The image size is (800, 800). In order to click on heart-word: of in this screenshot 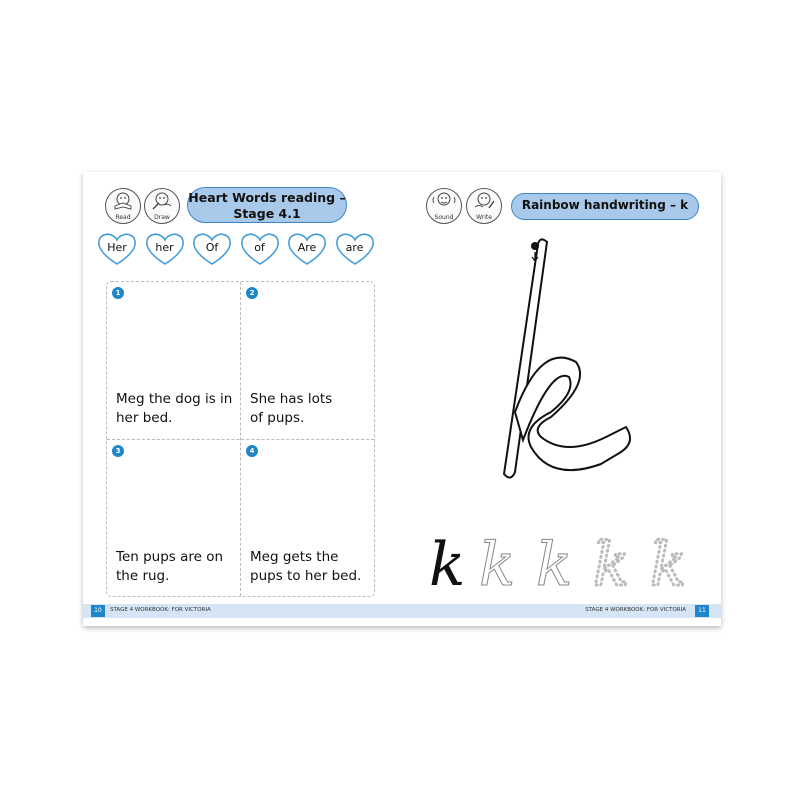, I will do `click(260, 249)`.